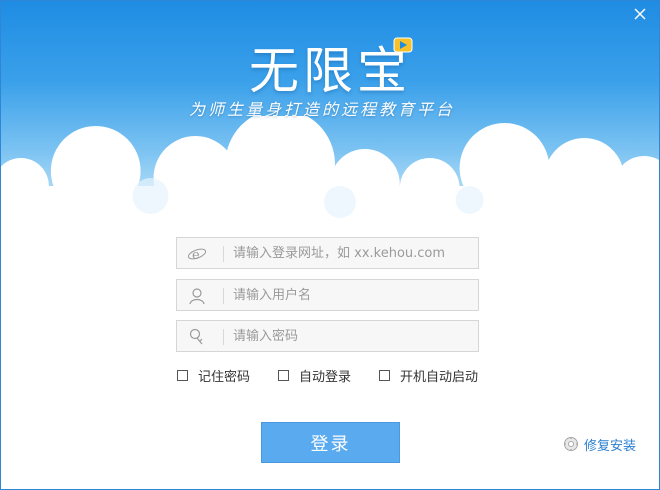  I want to click on svg-text: e, so click(196, 255).